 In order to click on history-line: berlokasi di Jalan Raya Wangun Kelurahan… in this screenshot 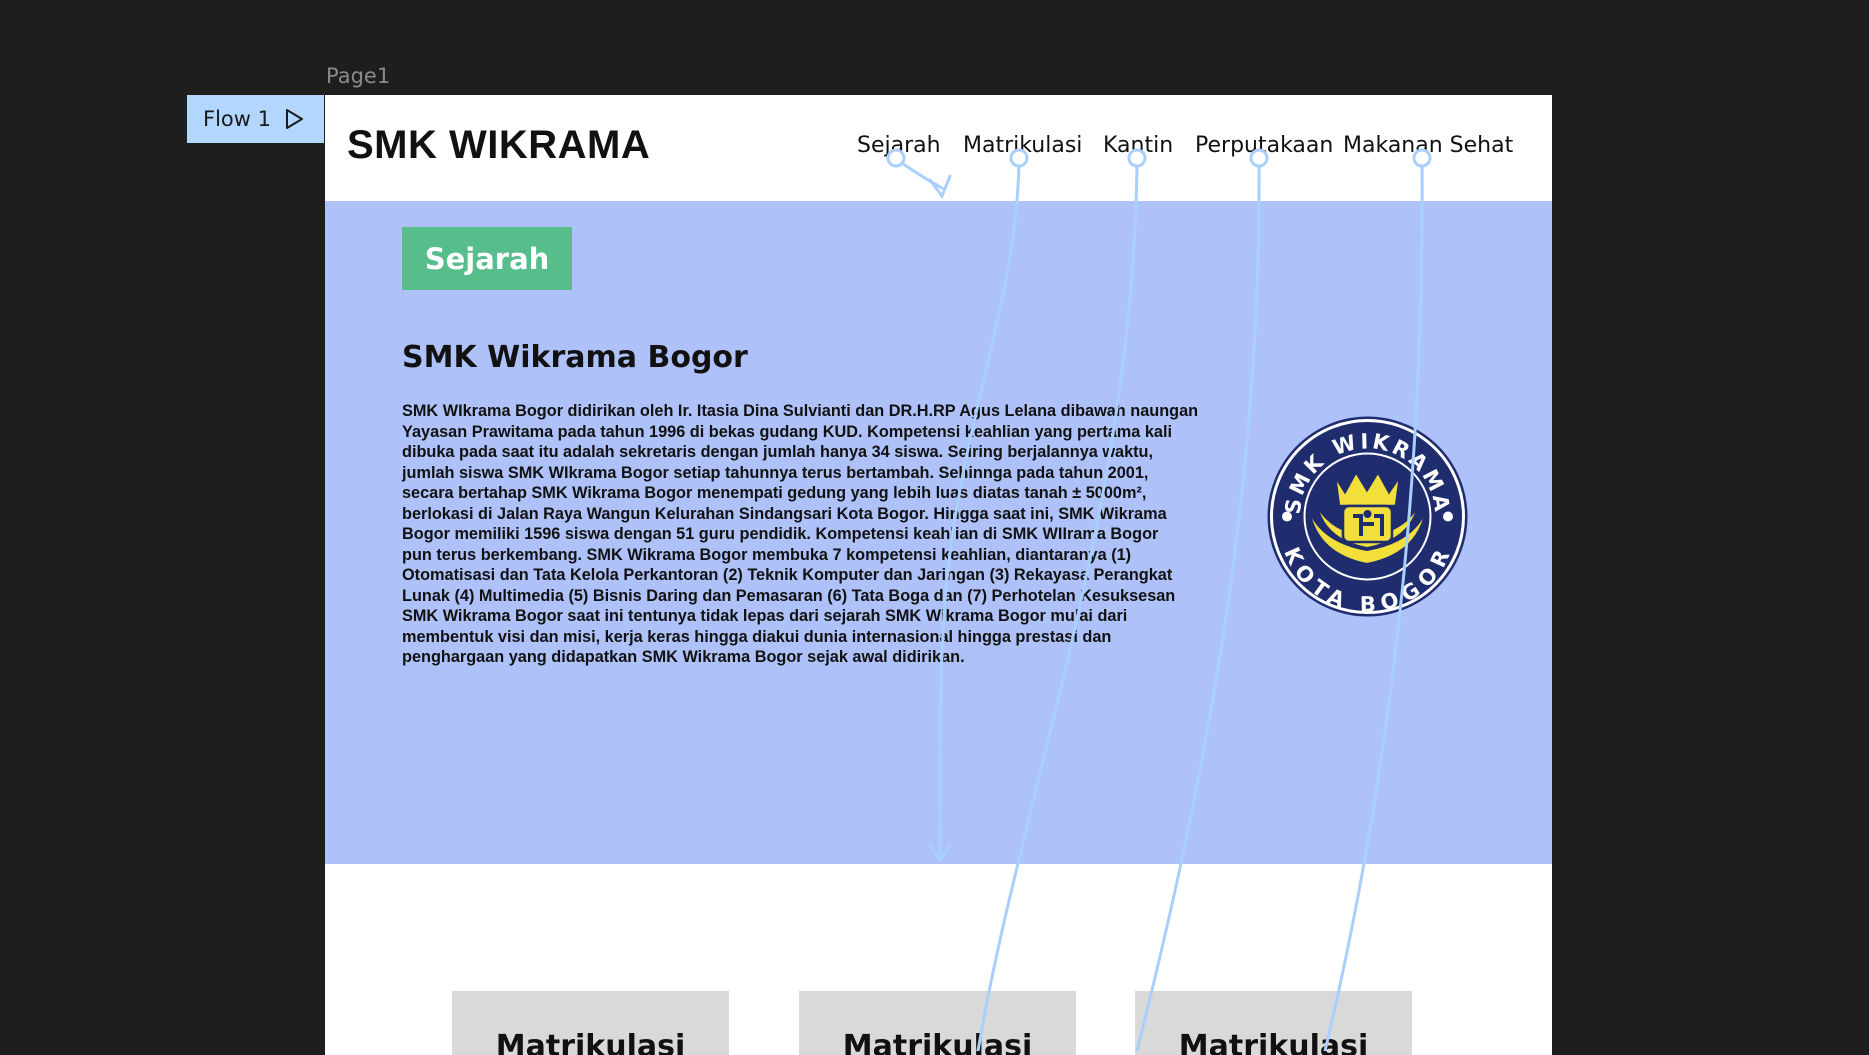, I will do `click(784, 513)`.